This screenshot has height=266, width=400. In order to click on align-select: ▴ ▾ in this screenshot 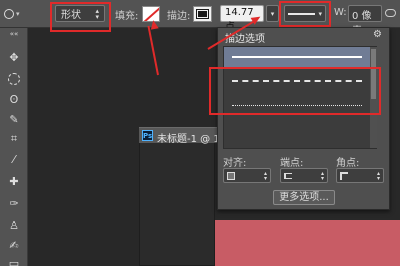, I will do `click(247, 175)`.